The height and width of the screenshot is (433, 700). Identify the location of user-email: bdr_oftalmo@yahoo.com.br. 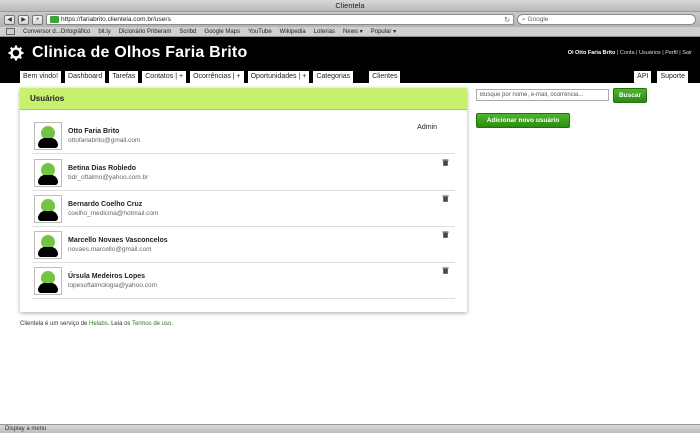
(108, 177).